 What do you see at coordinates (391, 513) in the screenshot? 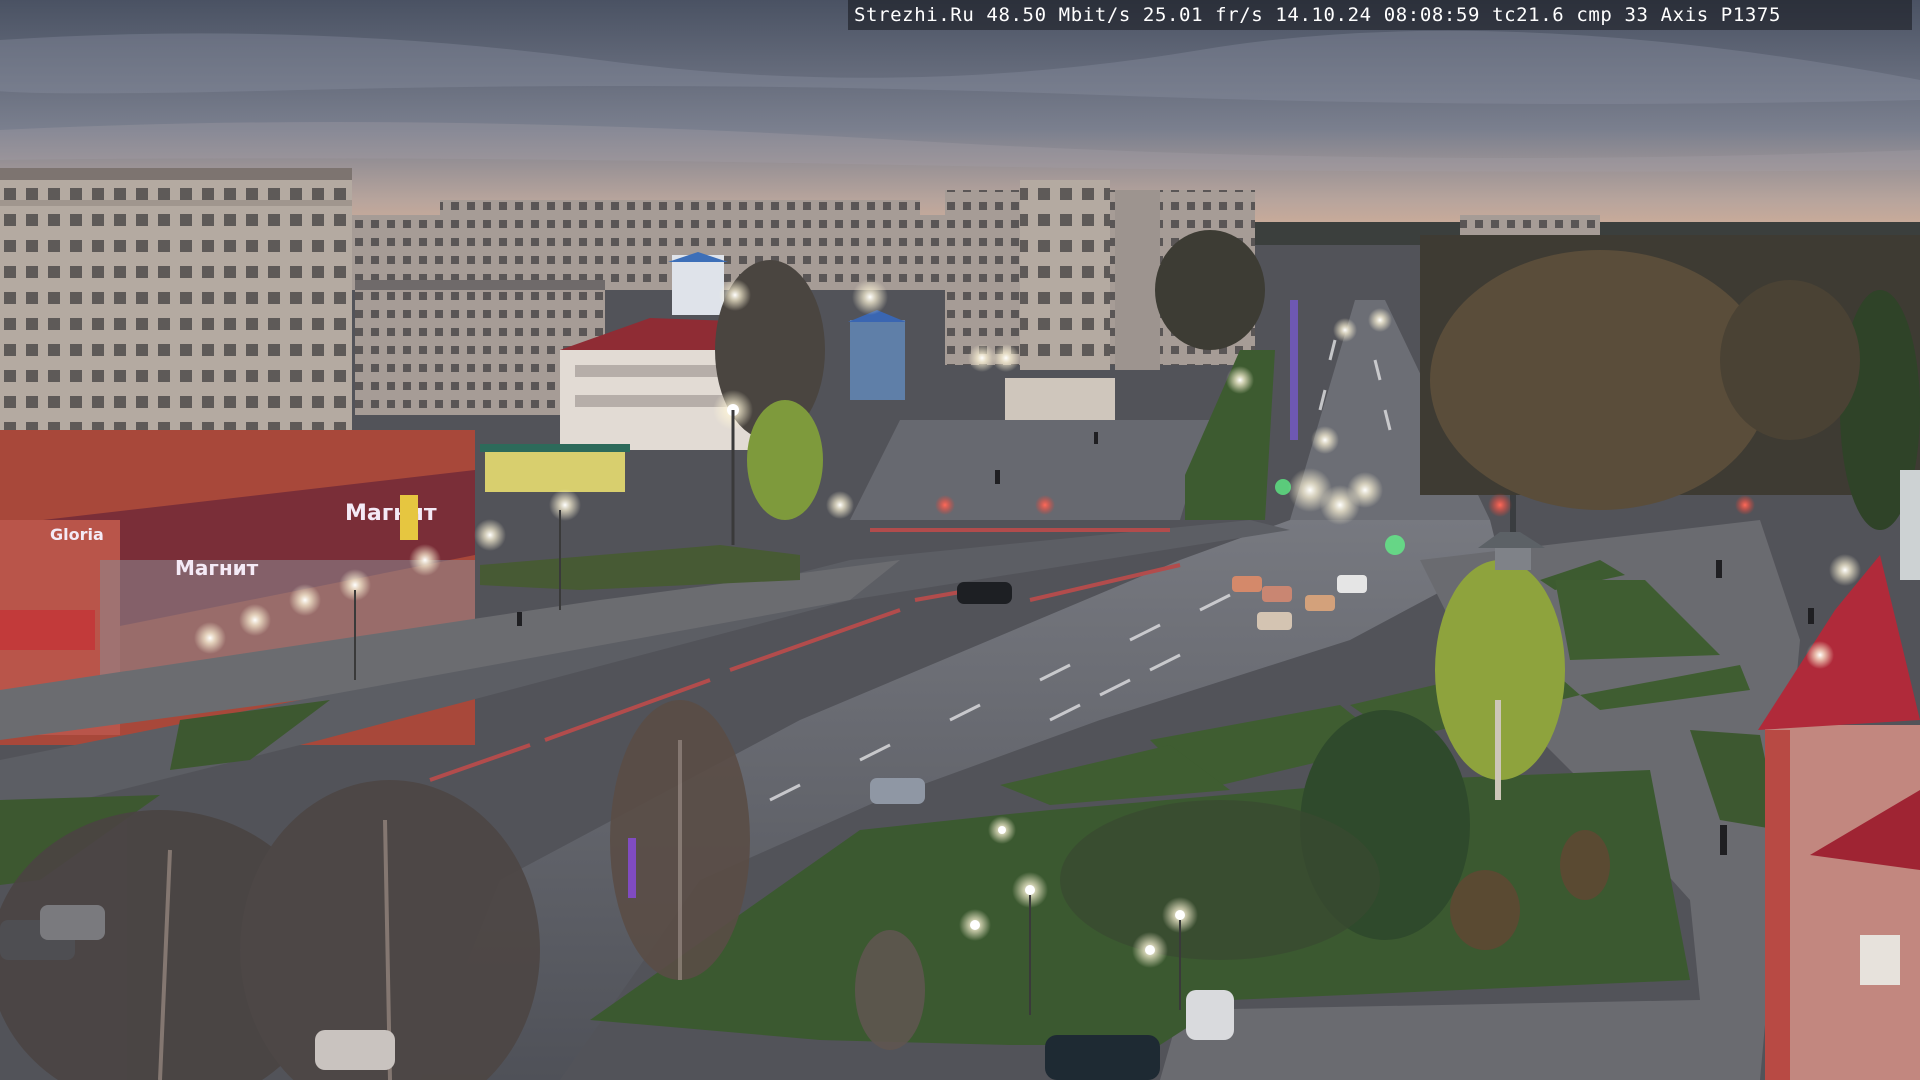
I see `store-sign-right: Магнит` at bounding box center [391, 513].